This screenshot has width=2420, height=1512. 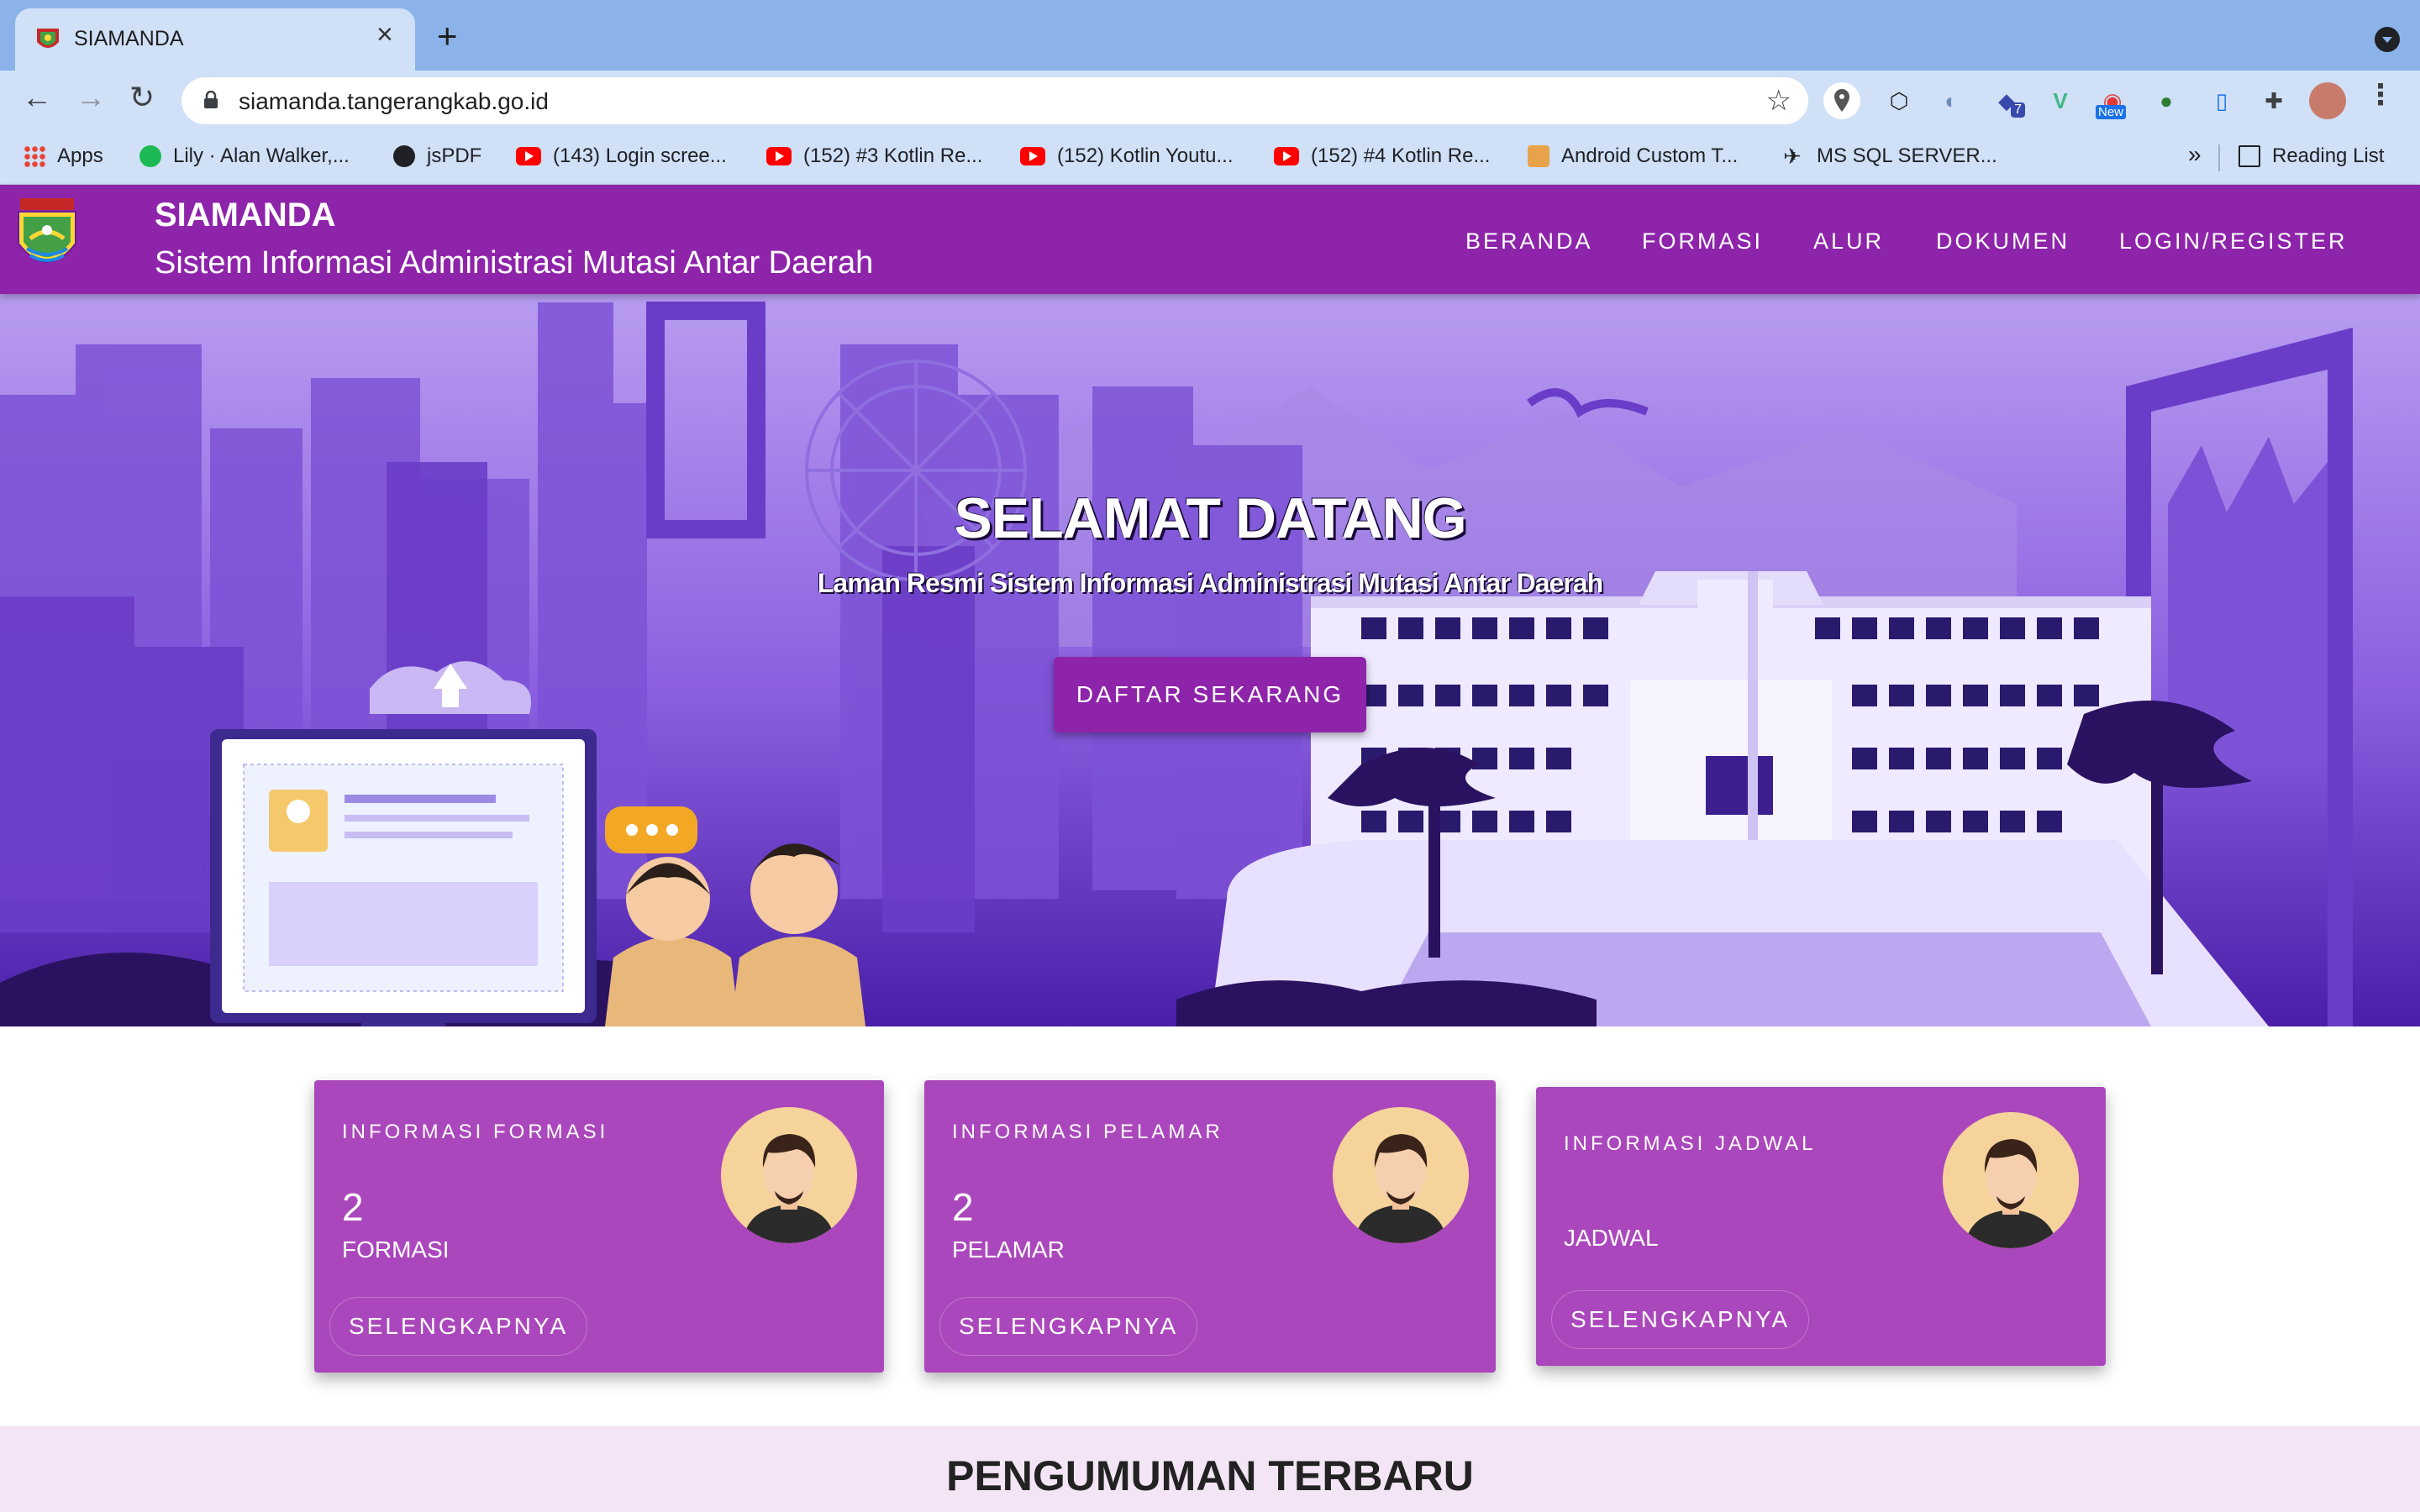 What do you see at coordinates (384, 34) in the screenshot?
I see `tab-close-icon: ×` at bounding box center [384, 34].